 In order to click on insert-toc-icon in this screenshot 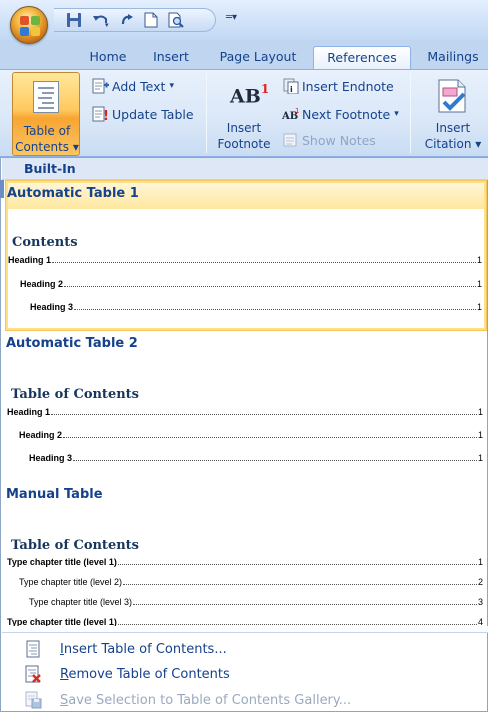, I will do `click(33, 649)`.